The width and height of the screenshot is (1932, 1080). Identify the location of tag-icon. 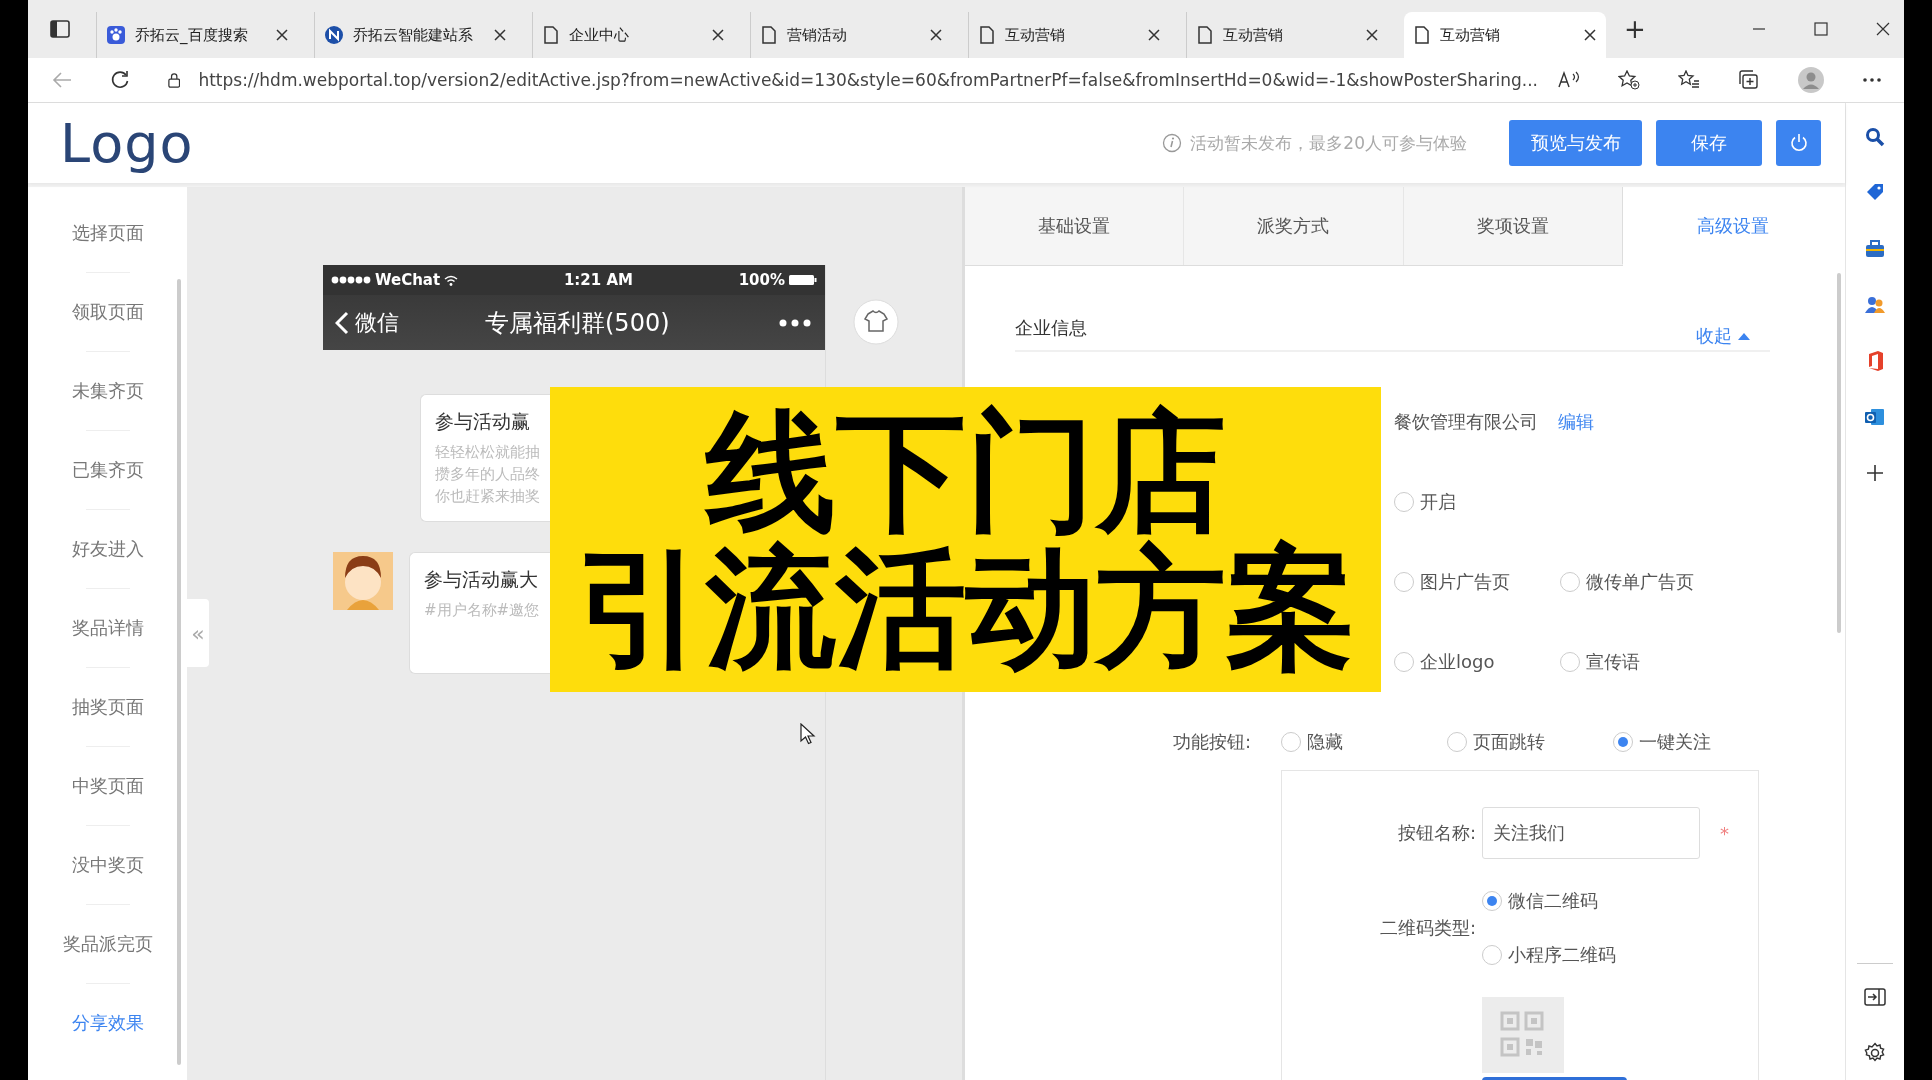
(1875, 193).